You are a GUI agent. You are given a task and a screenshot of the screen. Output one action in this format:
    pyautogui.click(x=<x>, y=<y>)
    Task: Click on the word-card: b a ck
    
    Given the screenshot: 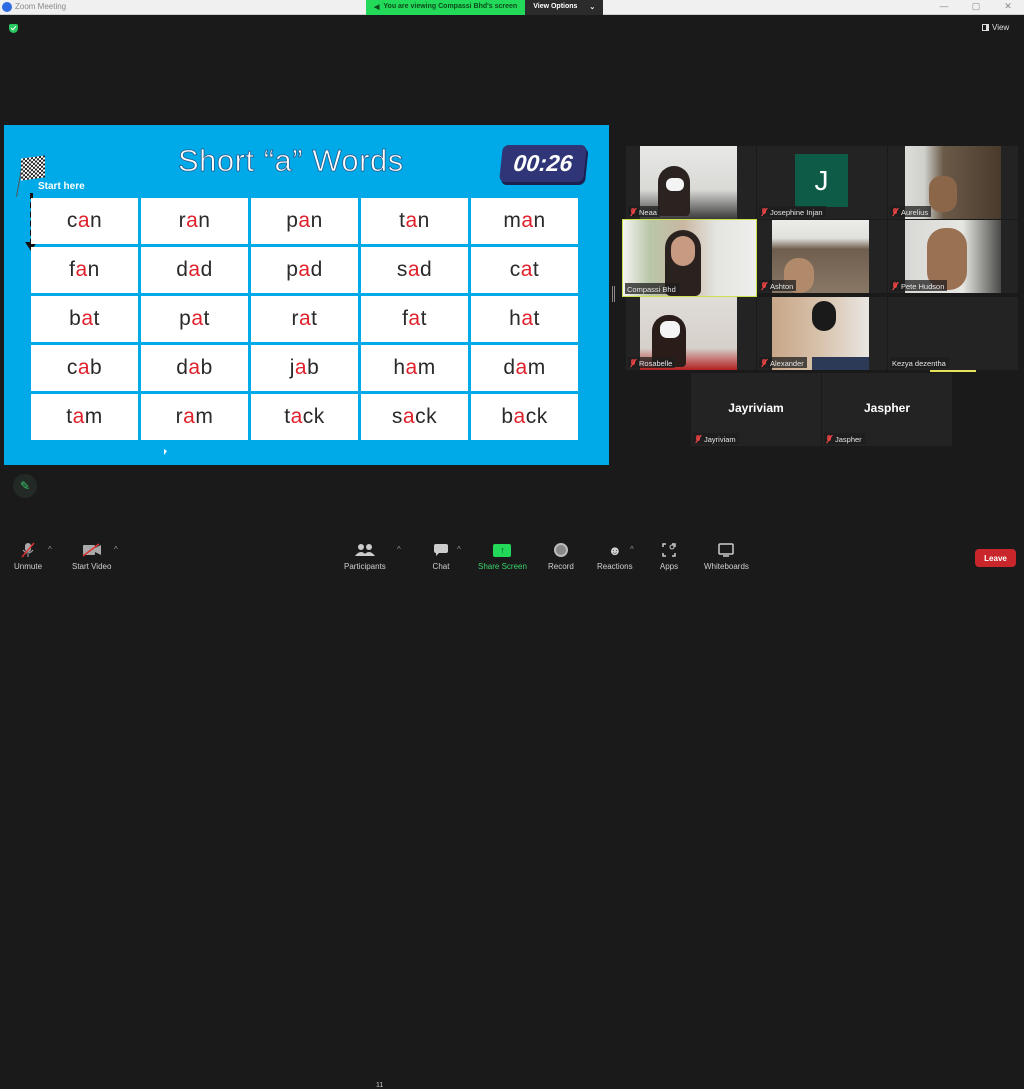 What is the action you would take?
    pyautogui.click(x=524, y=417)
    